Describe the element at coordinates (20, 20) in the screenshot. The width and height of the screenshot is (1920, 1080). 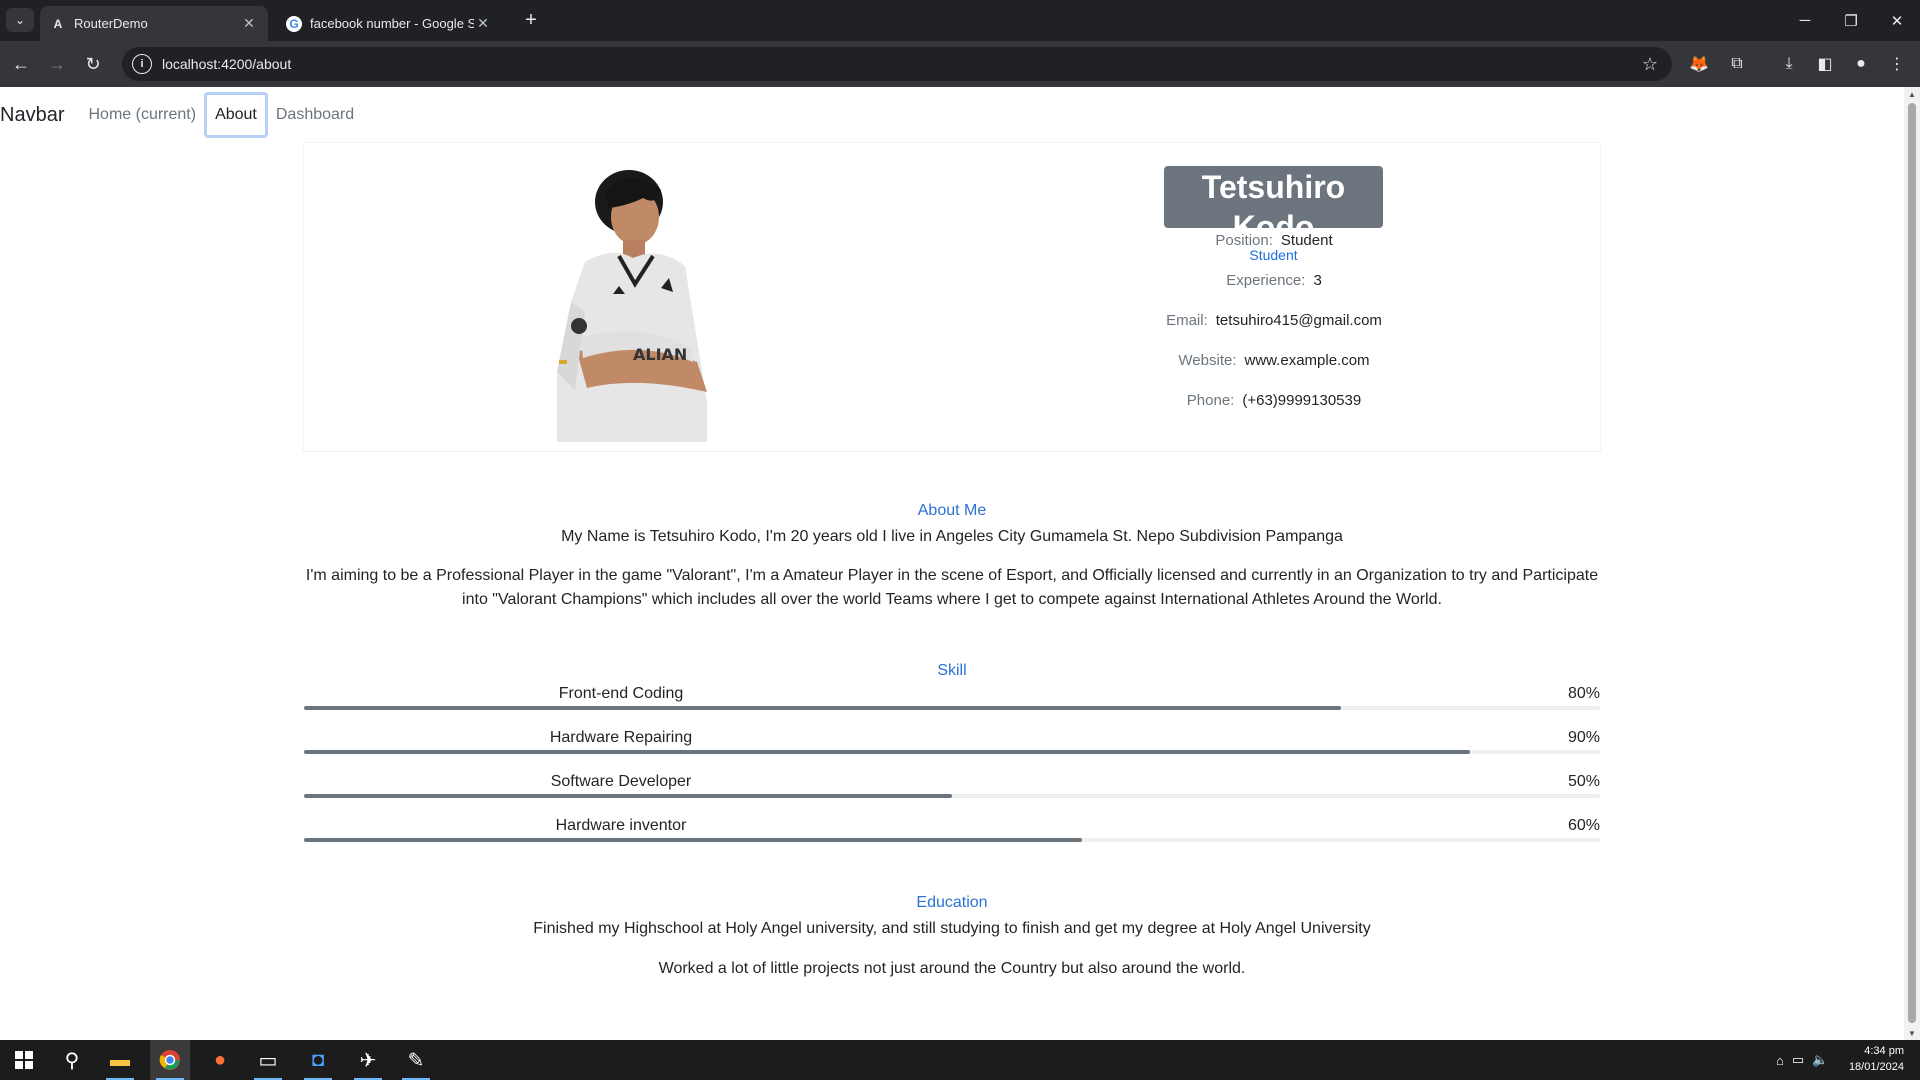
I see `tab-search-button: ⌄` at that location.